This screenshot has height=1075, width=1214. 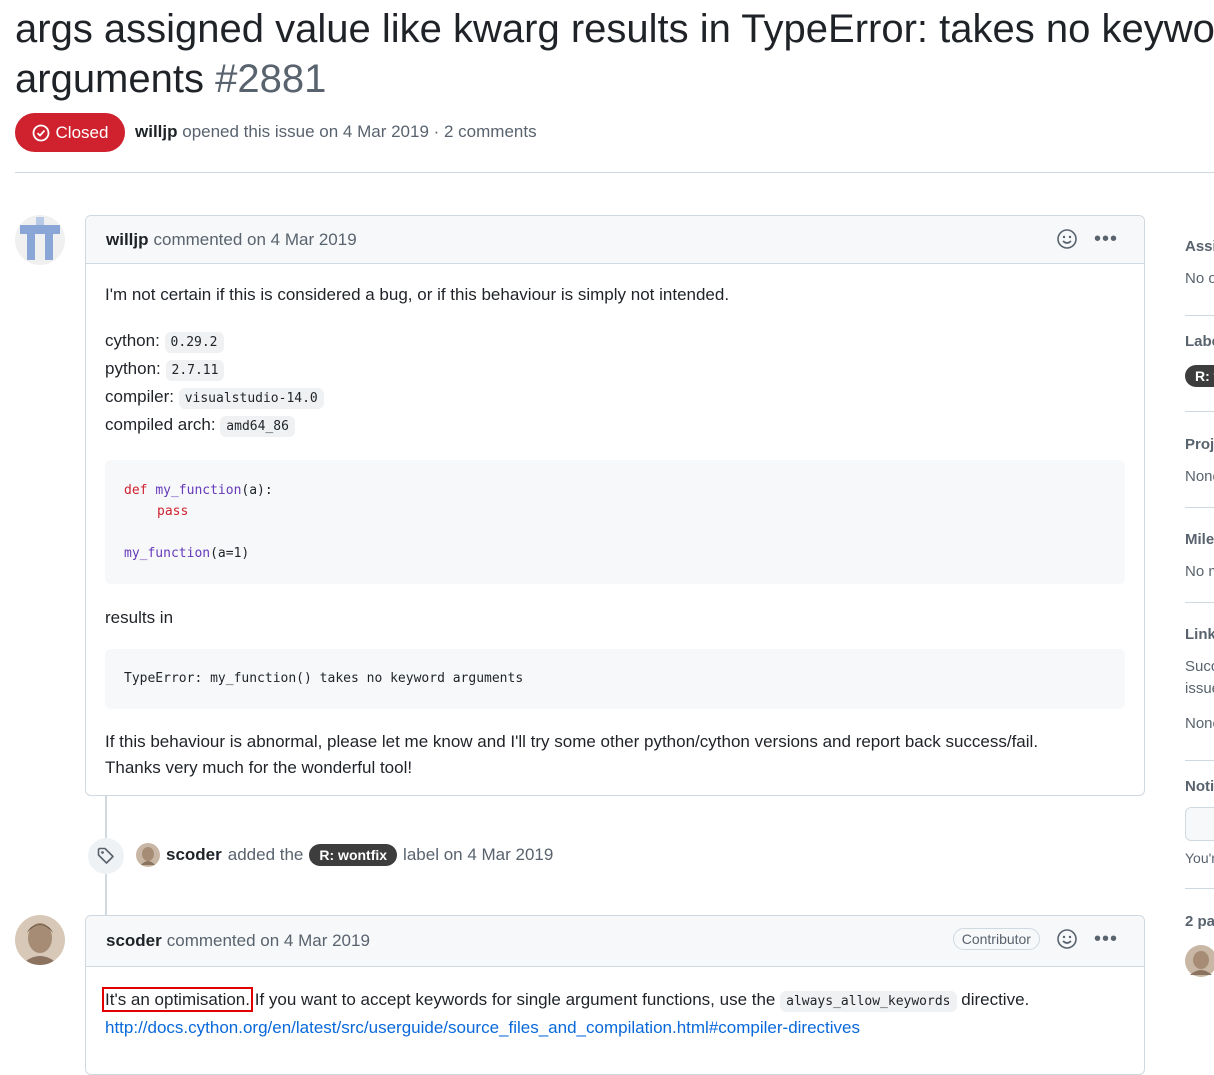 I want to click on participant-avatar, so click(x=1199, y=961).